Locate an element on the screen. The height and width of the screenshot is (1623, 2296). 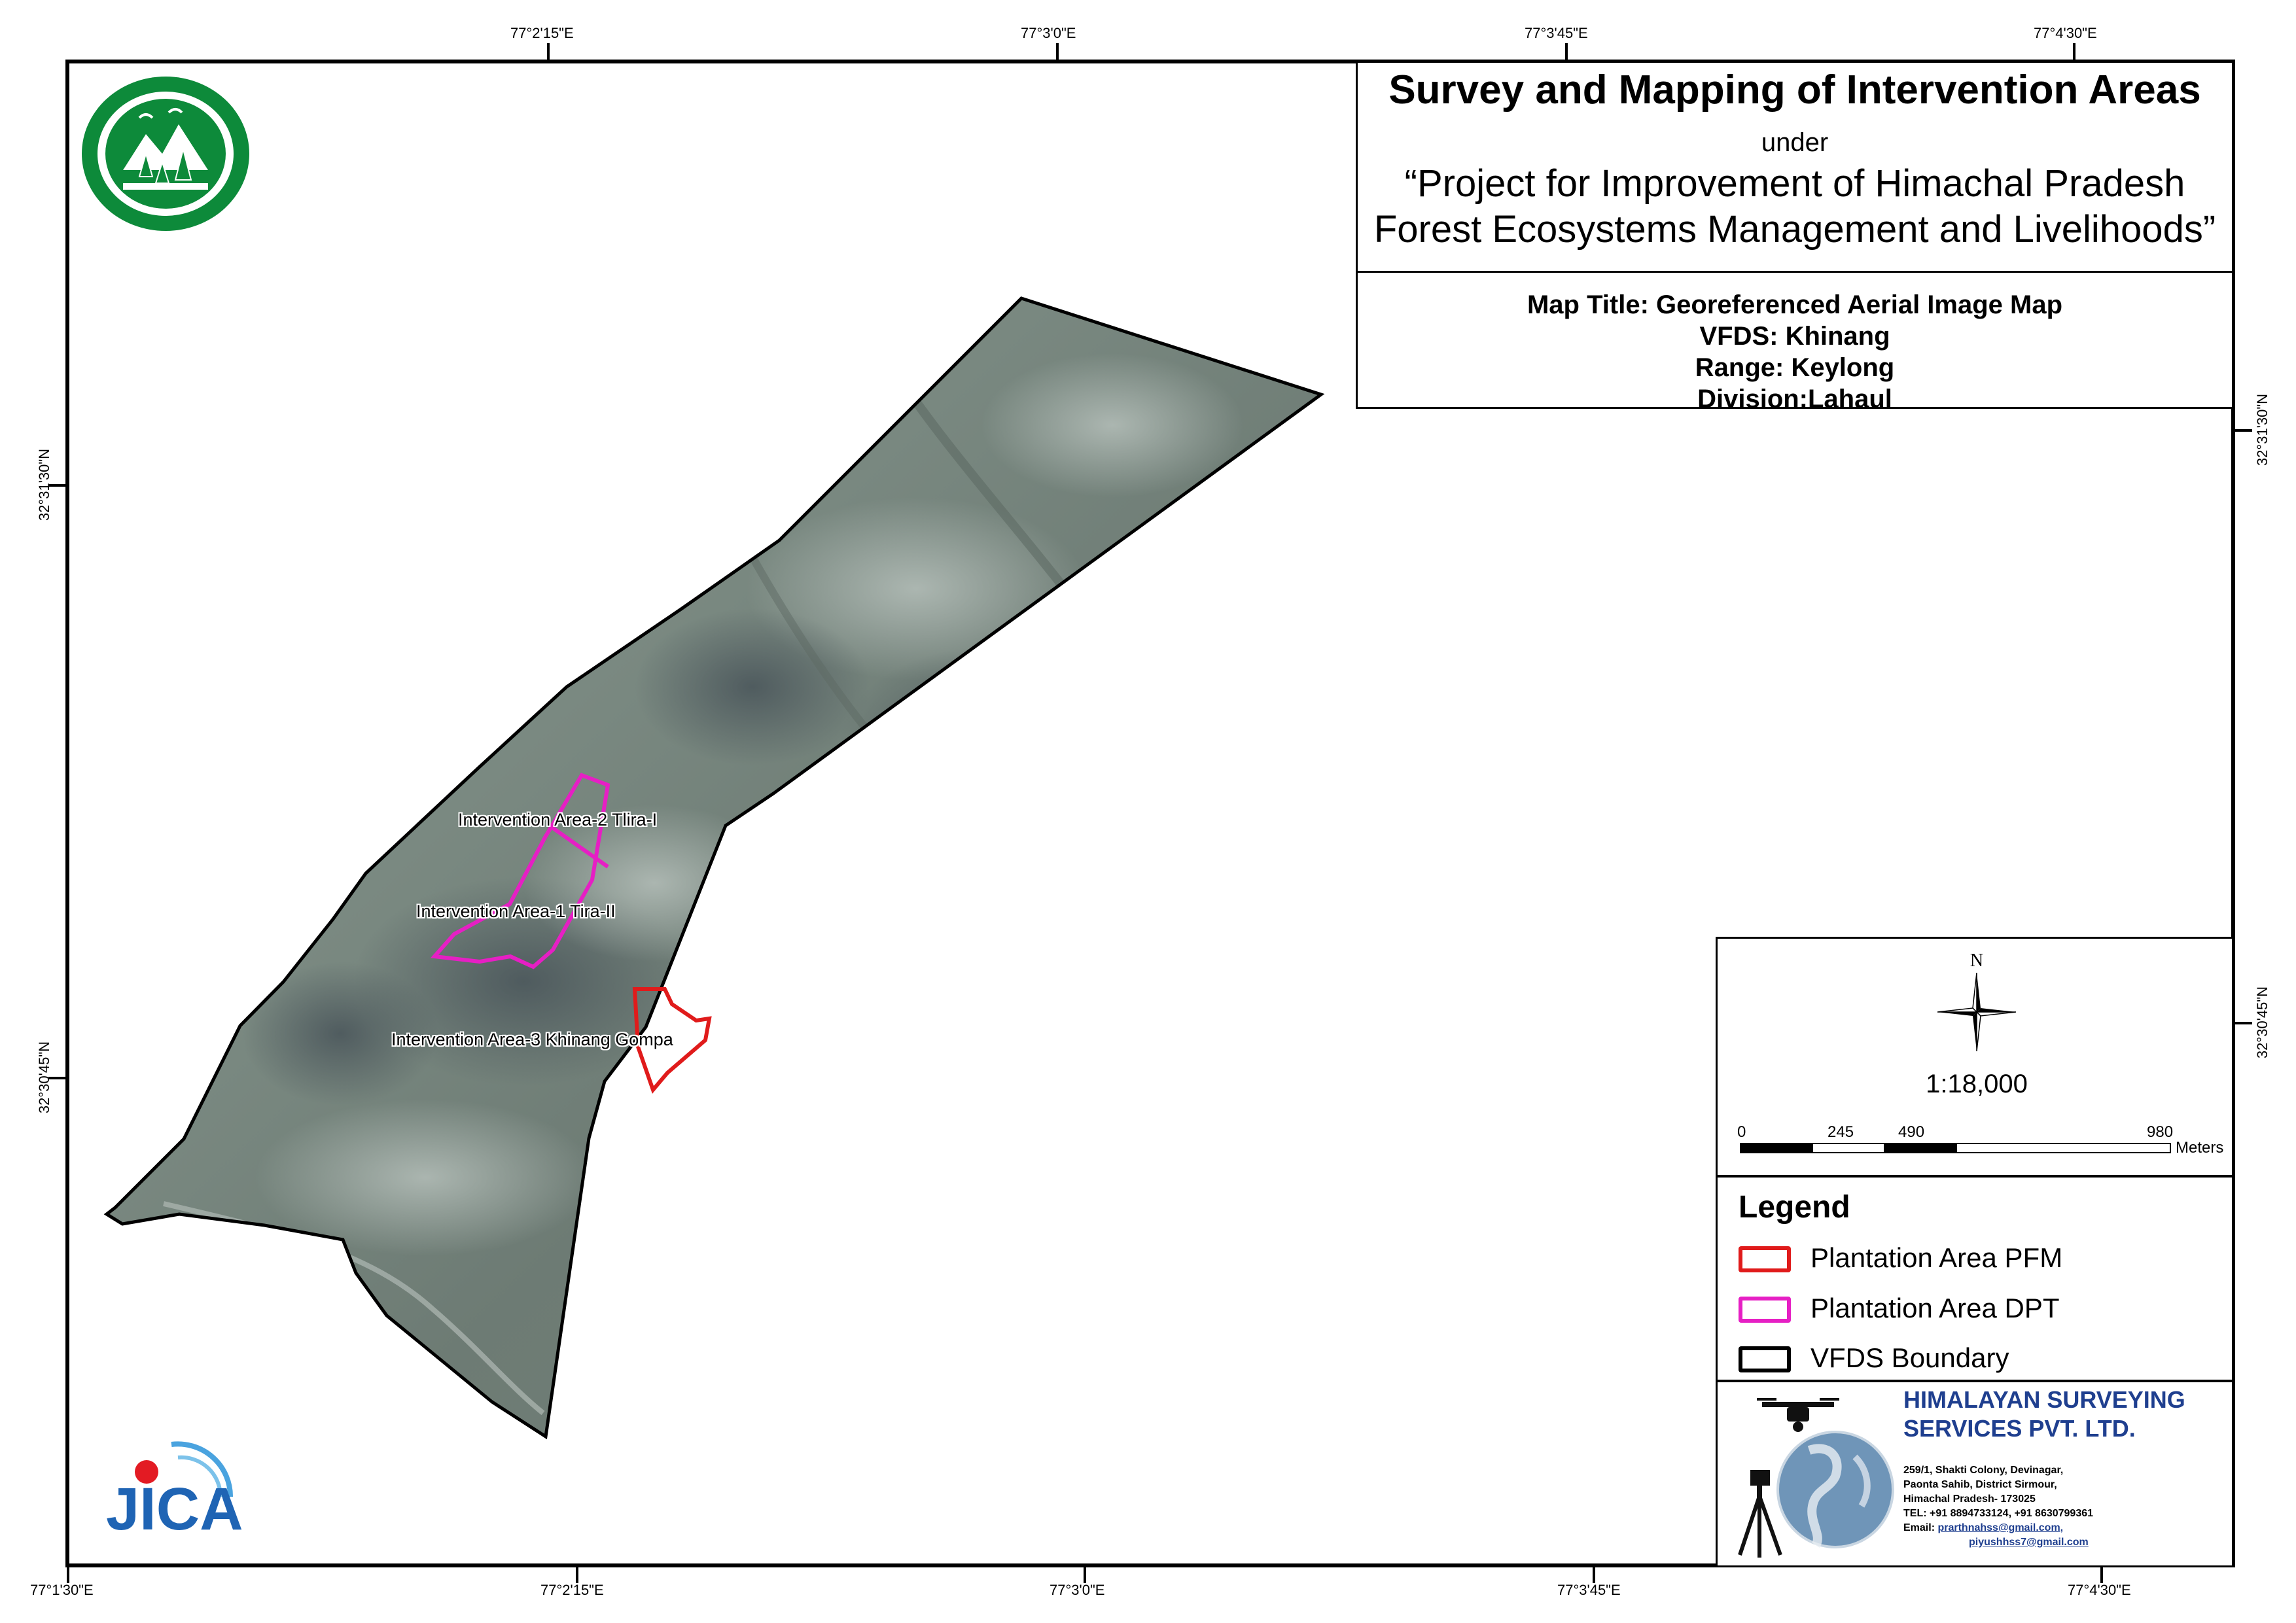
label-intervention-area-2: Intervention Area-2 Tlira-I is located at coordinates (558, 820).